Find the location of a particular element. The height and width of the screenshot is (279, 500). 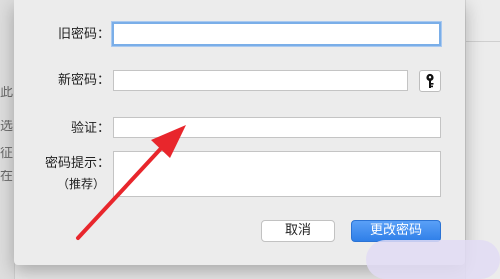

background-divider is located at coordinates (483, 41).